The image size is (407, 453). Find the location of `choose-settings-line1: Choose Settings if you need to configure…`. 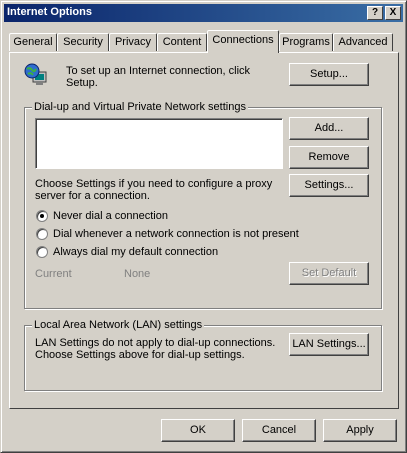

choose-settings-line1: Choose Settings if you need to configure… is located at coordinates (154, 184).